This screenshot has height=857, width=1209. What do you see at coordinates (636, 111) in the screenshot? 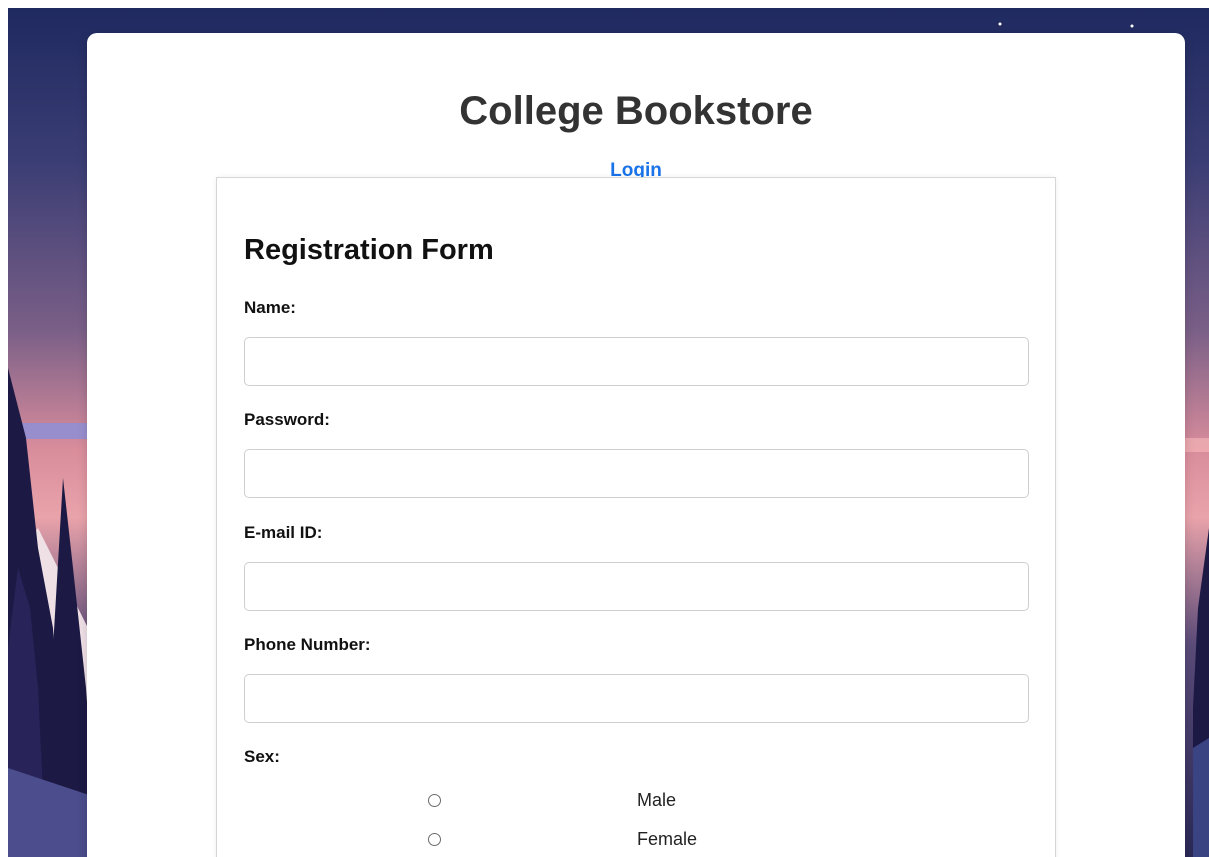
I see `site-title: College Bookstore` at bounding box center [636, 111].